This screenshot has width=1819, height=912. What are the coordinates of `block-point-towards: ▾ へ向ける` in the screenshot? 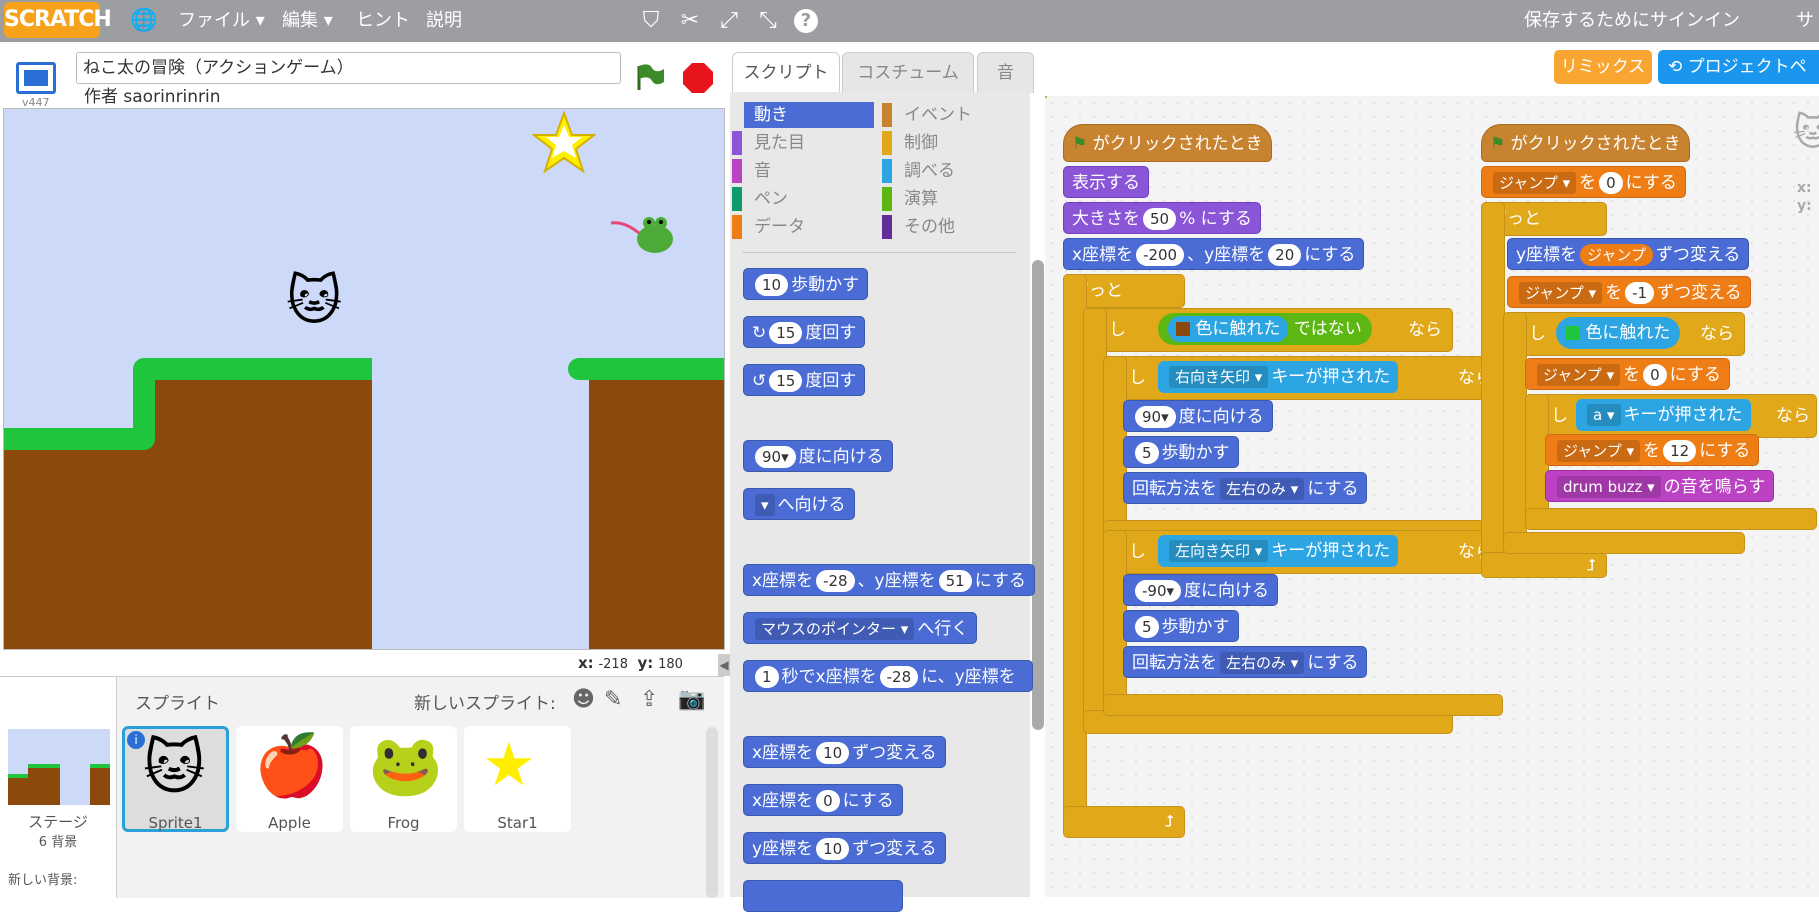 It's located at (799, 504).